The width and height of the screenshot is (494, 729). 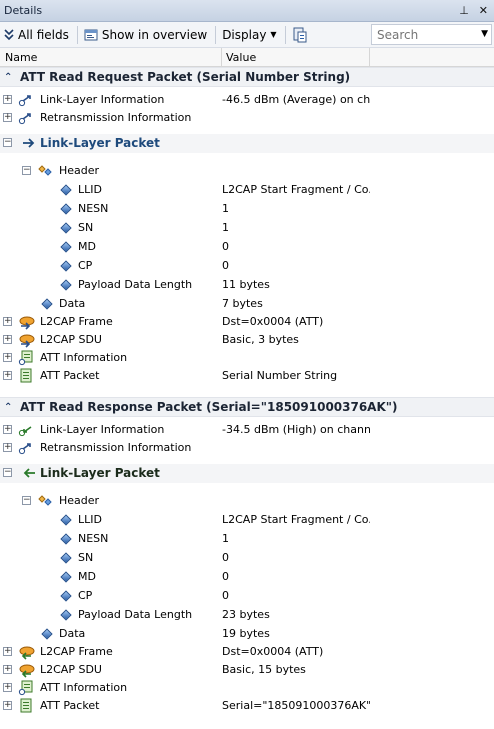 I want to click on display-dropdown: Display ▼, so click(x=250, y=35).